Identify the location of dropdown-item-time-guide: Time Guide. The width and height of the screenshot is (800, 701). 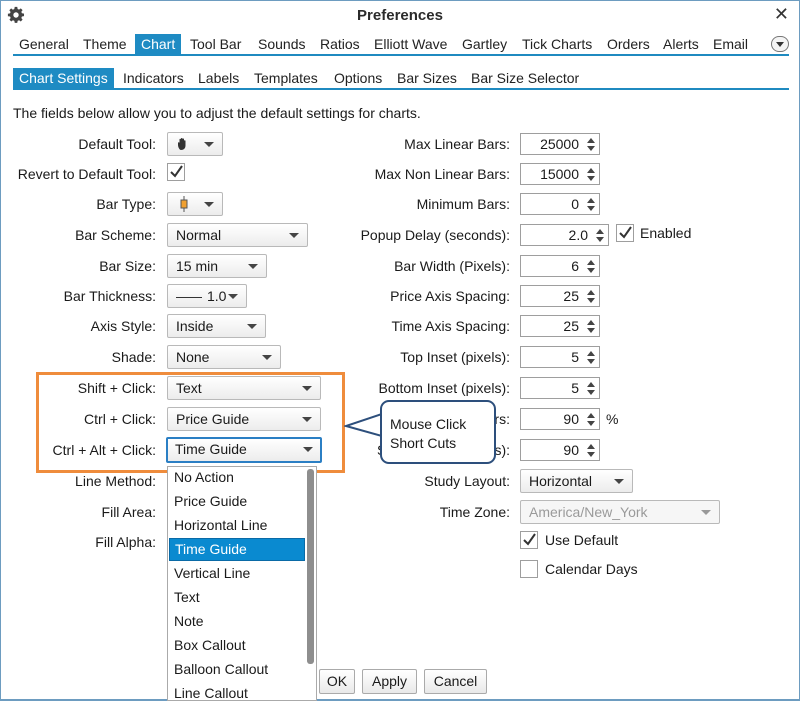
(237, 549).